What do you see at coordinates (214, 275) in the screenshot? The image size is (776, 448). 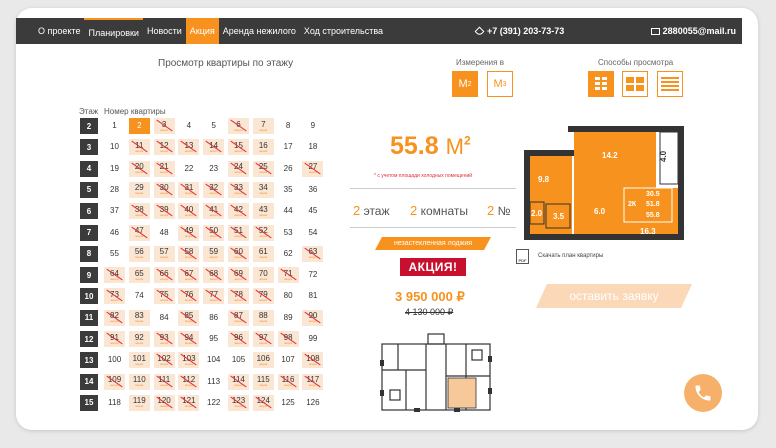 I see `apartment-cell: 68 акция` at bounding box center [214, 275].